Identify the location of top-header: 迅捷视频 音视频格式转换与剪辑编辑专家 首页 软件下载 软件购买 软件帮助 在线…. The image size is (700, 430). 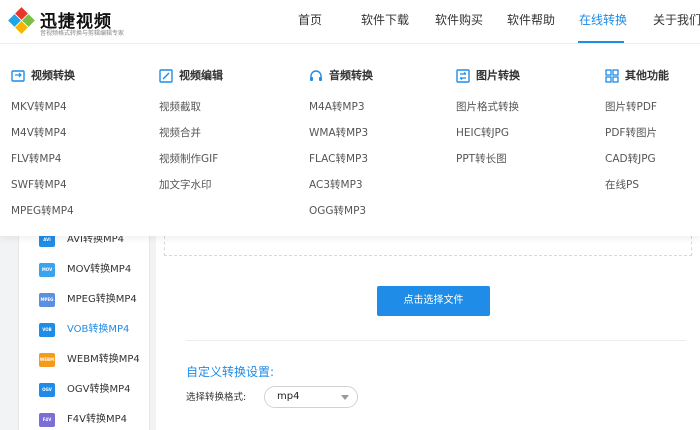
(350, 22).